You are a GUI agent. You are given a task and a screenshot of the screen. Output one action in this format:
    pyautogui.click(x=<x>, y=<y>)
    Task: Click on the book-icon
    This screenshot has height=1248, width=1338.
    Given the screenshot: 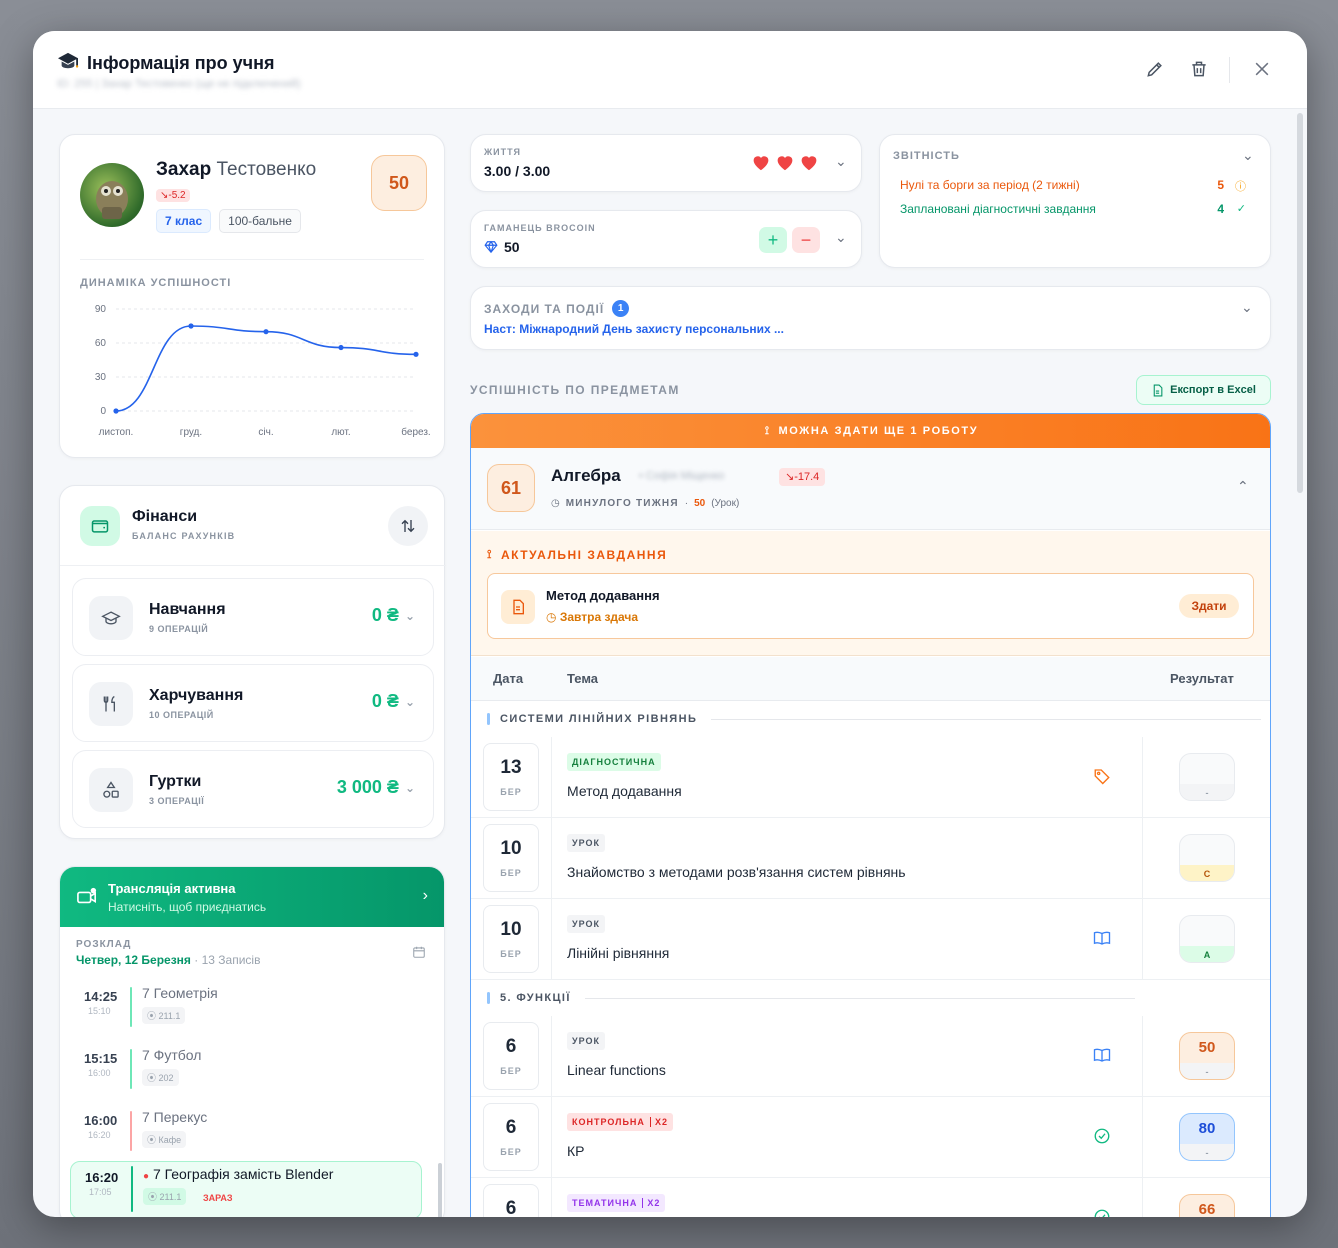 What is the action you would take?
    pyautogui.click(x=1102, y=938)
    